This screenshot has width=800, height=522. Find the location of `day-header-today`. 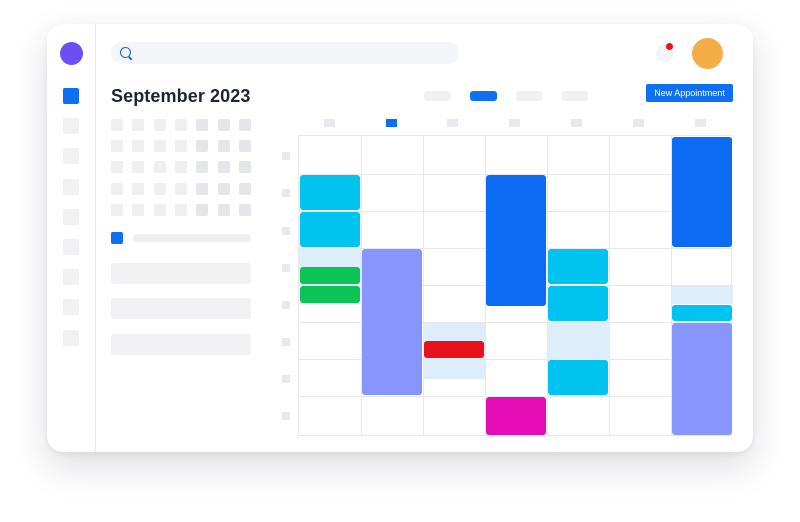

day-header-today is located at coordinates (391, 123).